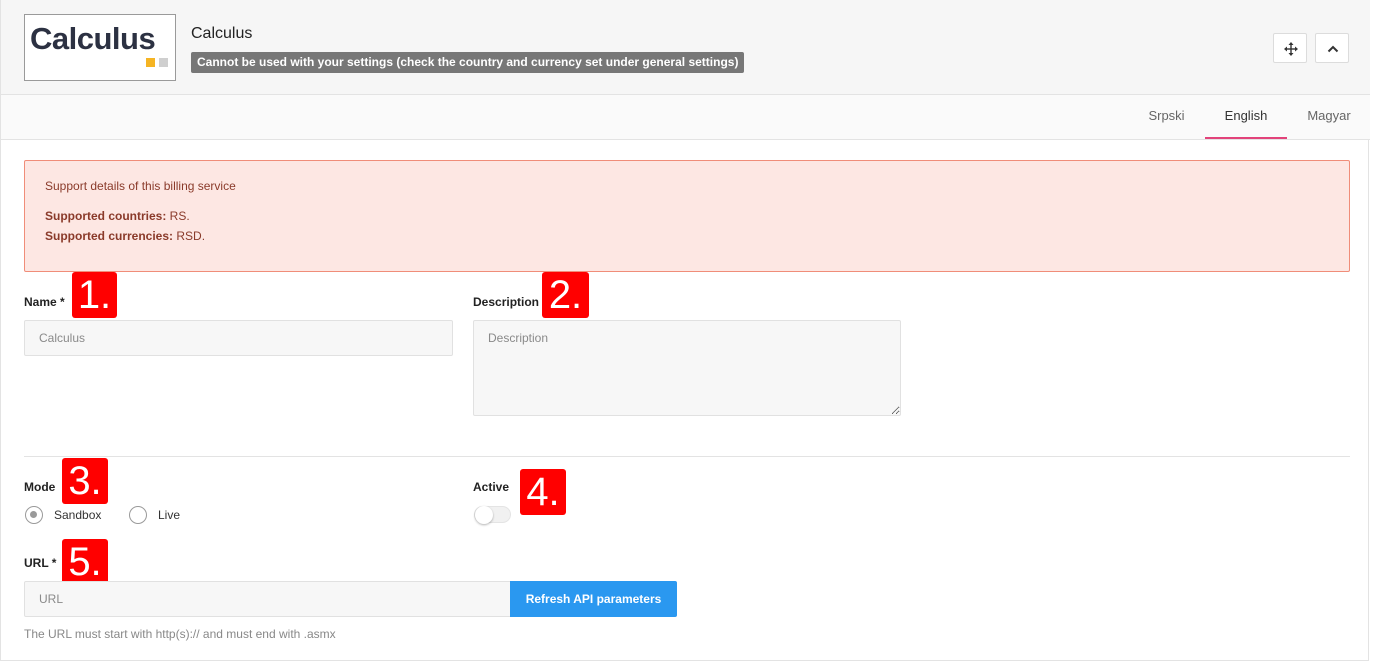 This screenshot has height=661, width=1375. Describe the element at coordinates (491, 487) in the screenshot. I see `active-label: Active` at that location.